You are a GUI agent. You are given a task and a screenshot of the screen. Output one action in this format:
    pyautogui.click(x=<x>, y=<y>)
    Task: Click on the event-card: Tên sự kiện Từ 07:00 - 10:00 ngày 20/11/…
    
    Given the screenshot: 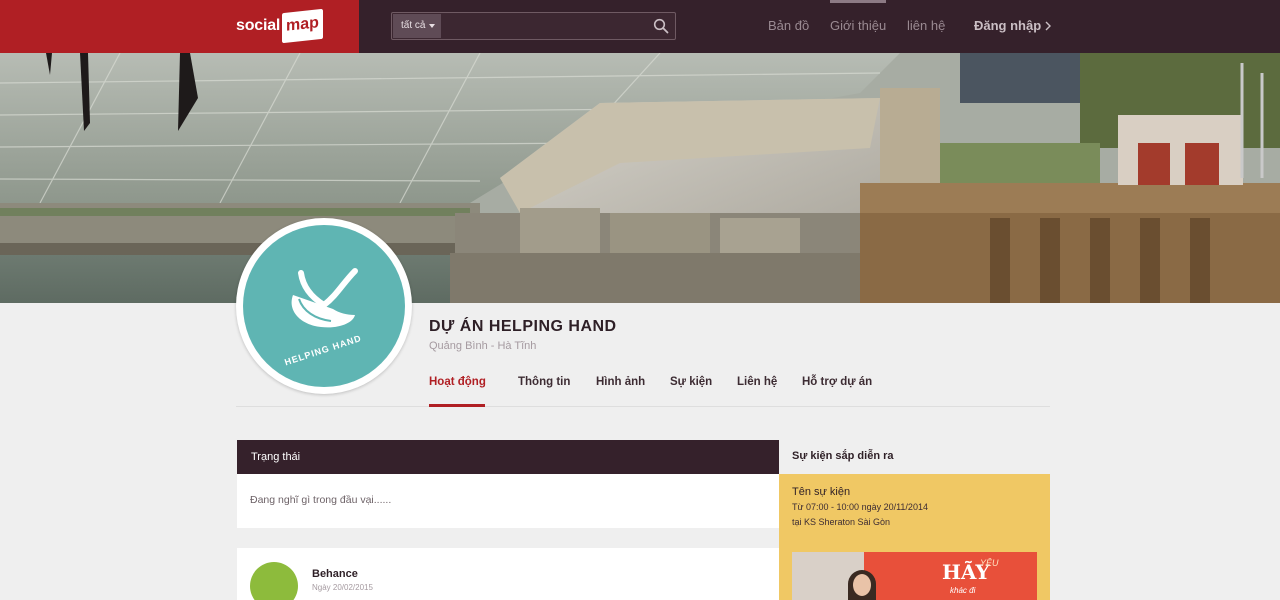 What is the action you would take?
    pyautogui.click(x=914, y=537)
    